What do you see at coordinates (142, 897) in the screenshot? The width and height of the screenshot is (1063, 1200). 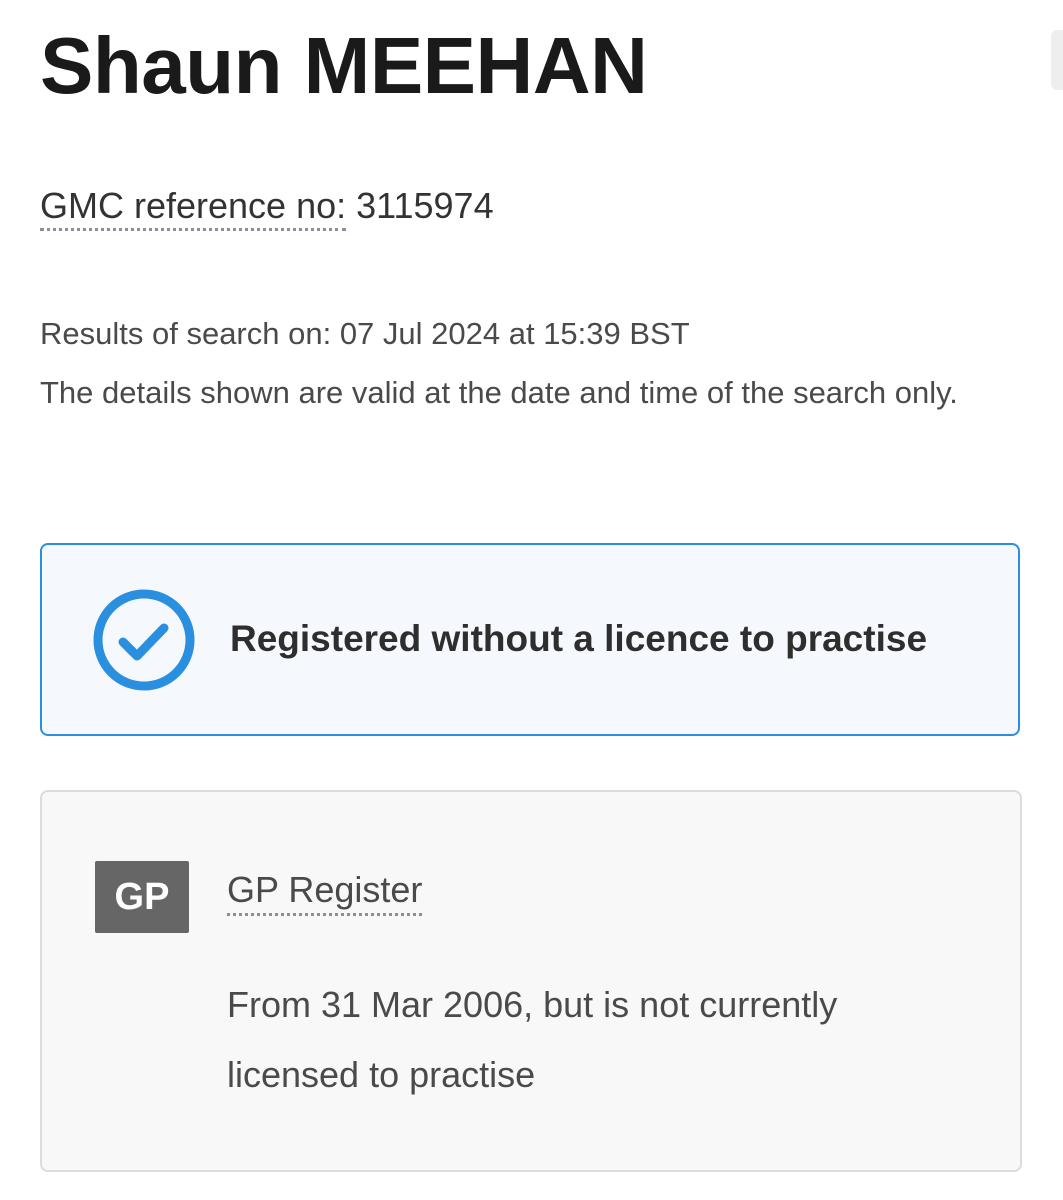 I see `gp-badge: GP` at bounding box center [142, 897].